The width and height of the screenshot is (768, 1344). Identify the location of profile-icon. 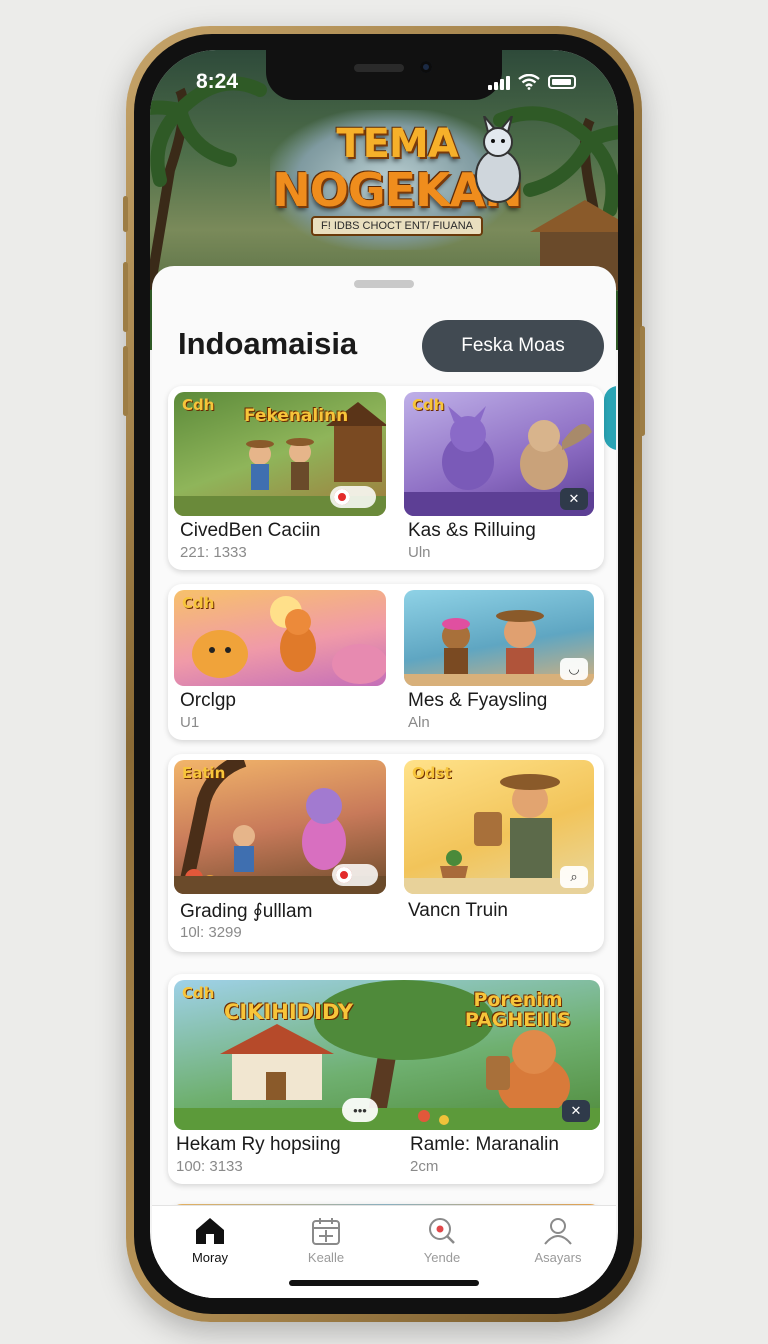
(558, 1231).